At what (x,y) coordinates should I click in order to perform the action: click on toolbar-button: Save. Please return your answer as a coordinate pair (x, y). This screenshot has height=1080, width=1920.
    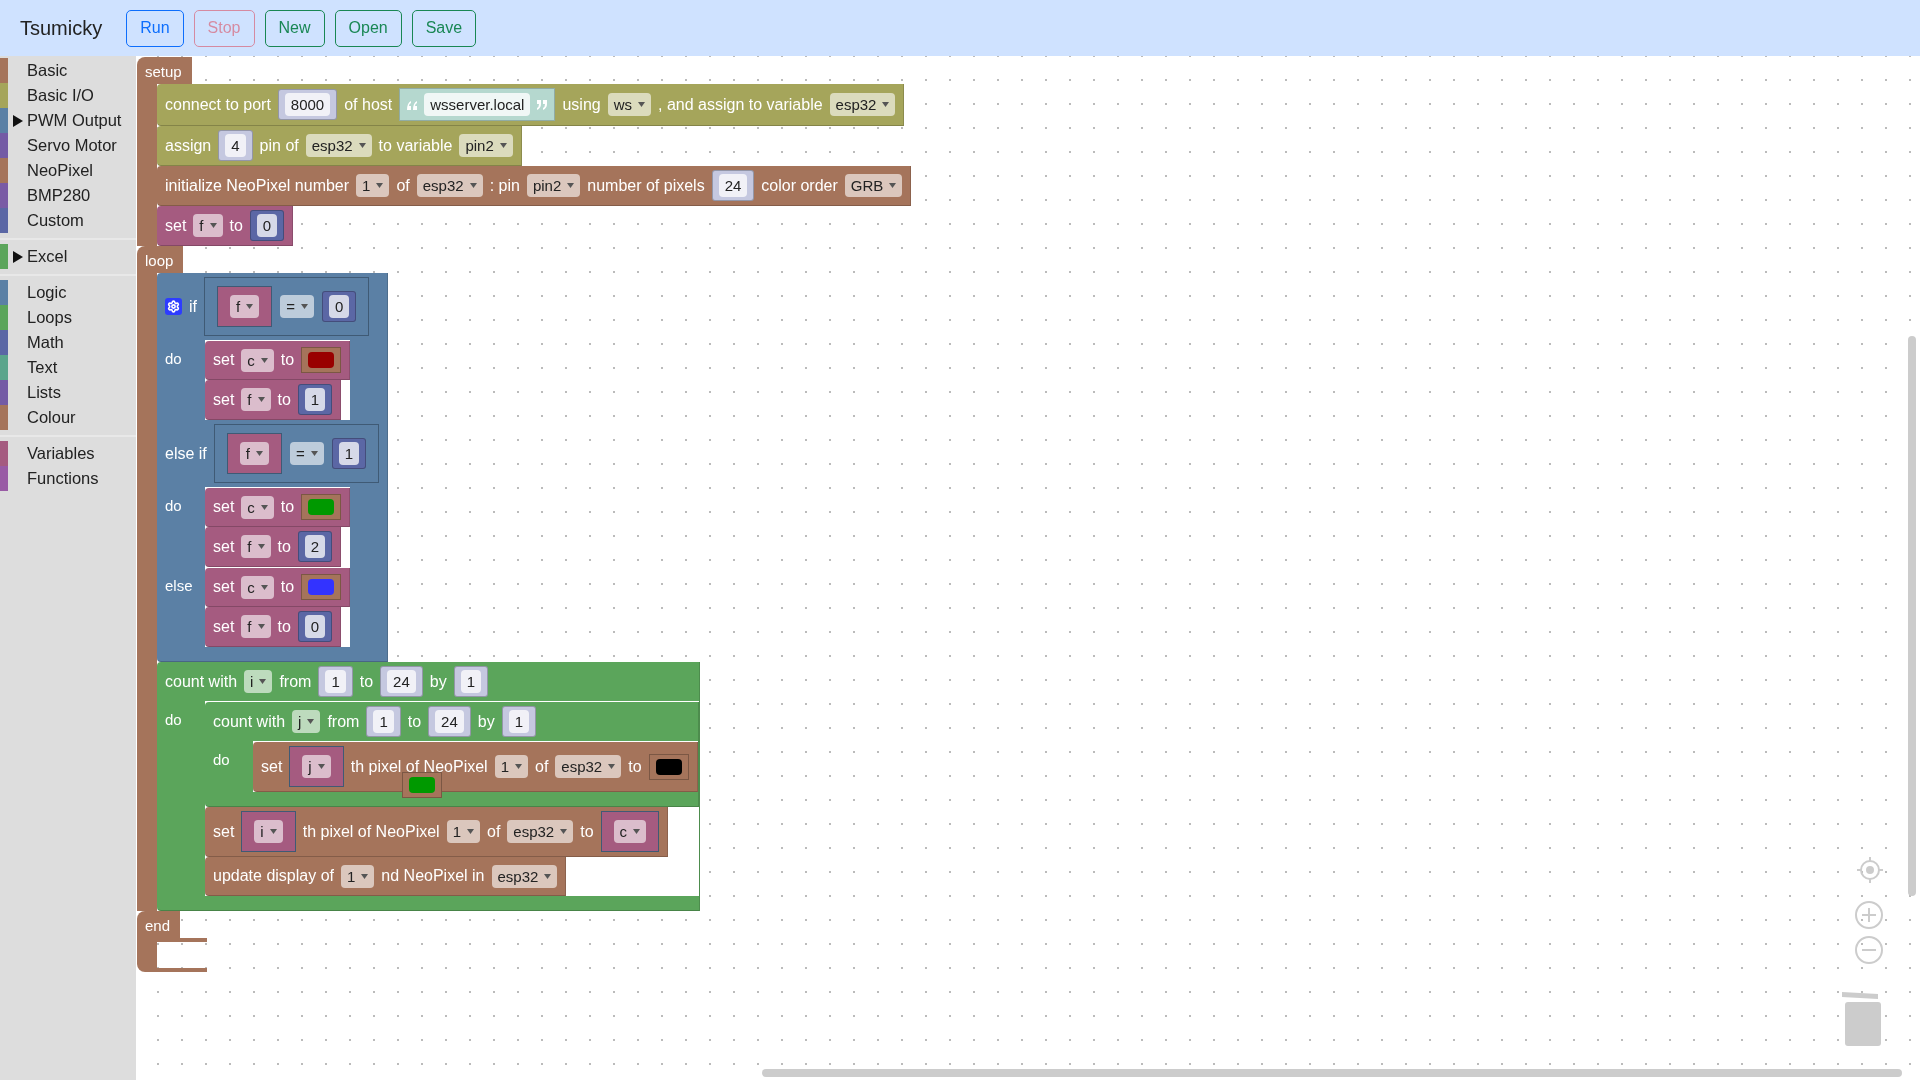
    Looking at the image, I should click on (444, 28).